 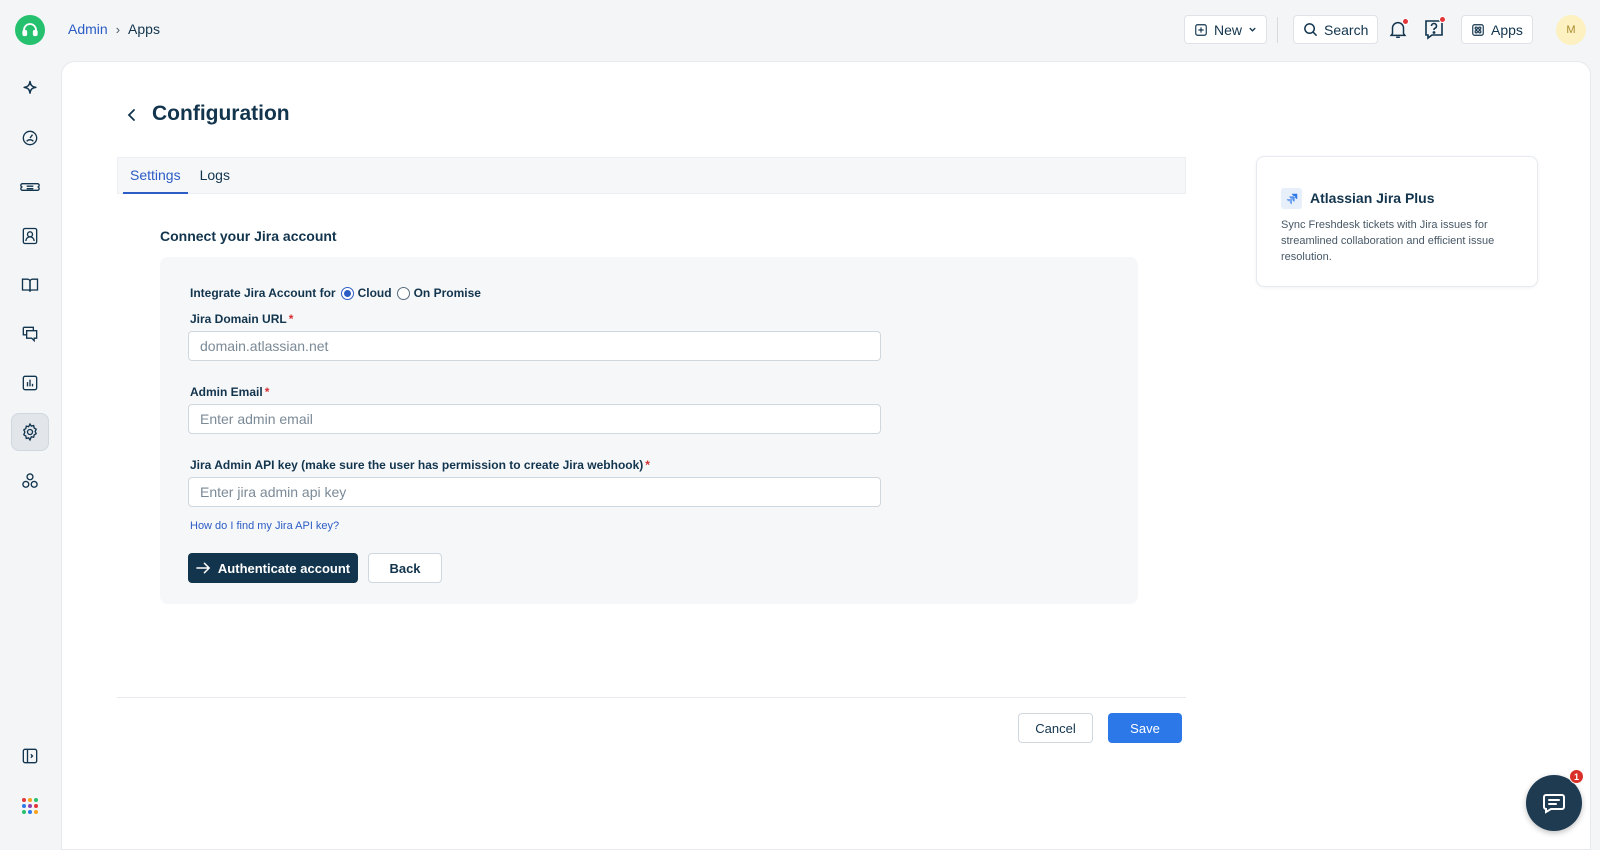 I want to click on sidebar-item-tickets, so click(x=30, y=187).